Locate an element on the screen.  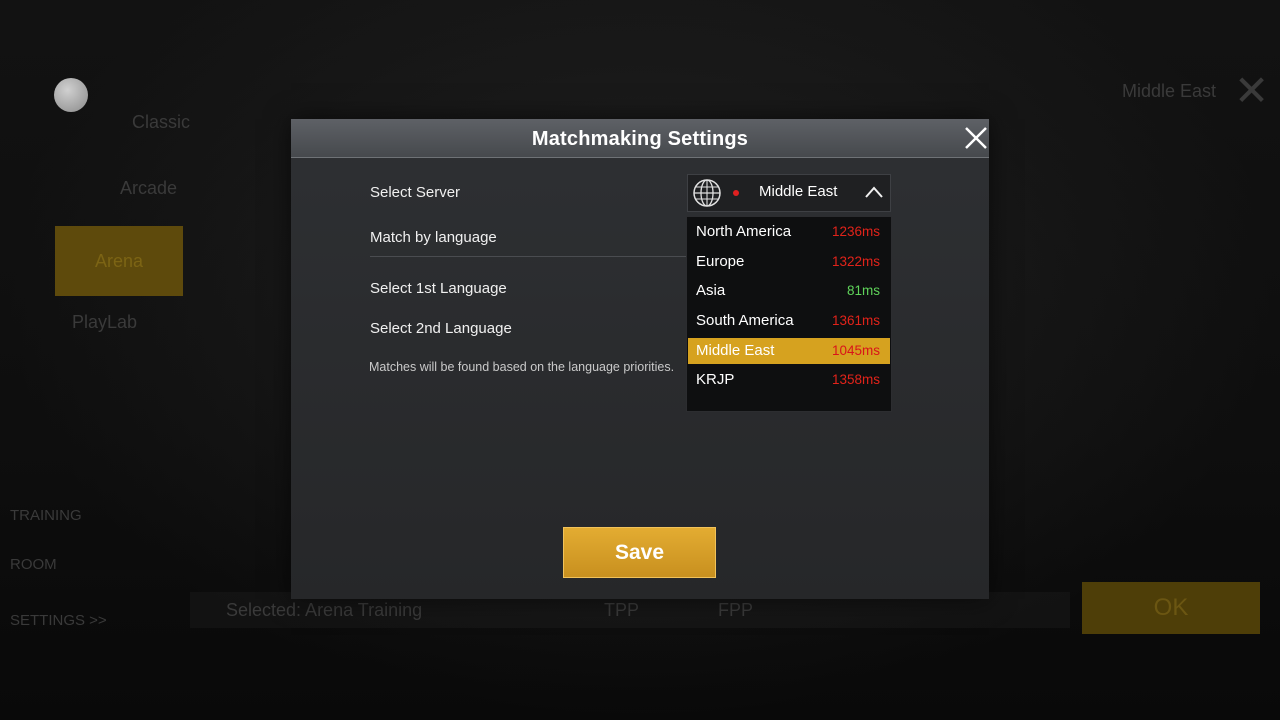
server-option-name: South America is located at coordinates (745, 320).